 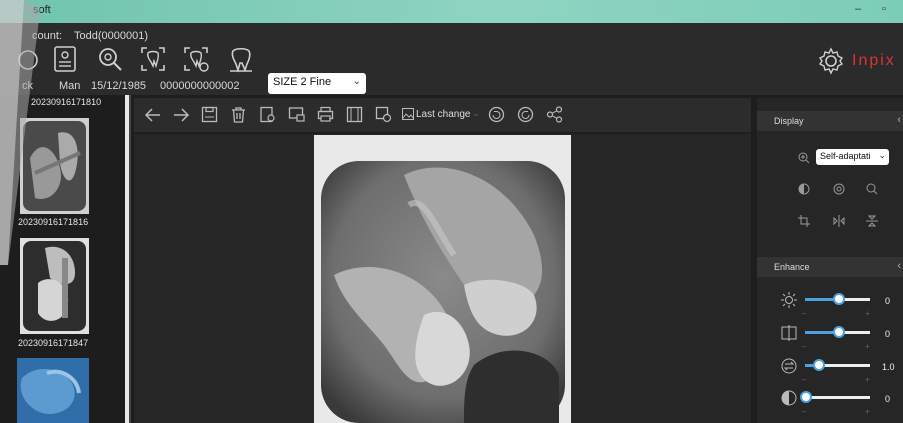 What do you see at coordinates (835, 397) in the screenshot?
I see `sharpen-slider` at bounding box center [835, 397].